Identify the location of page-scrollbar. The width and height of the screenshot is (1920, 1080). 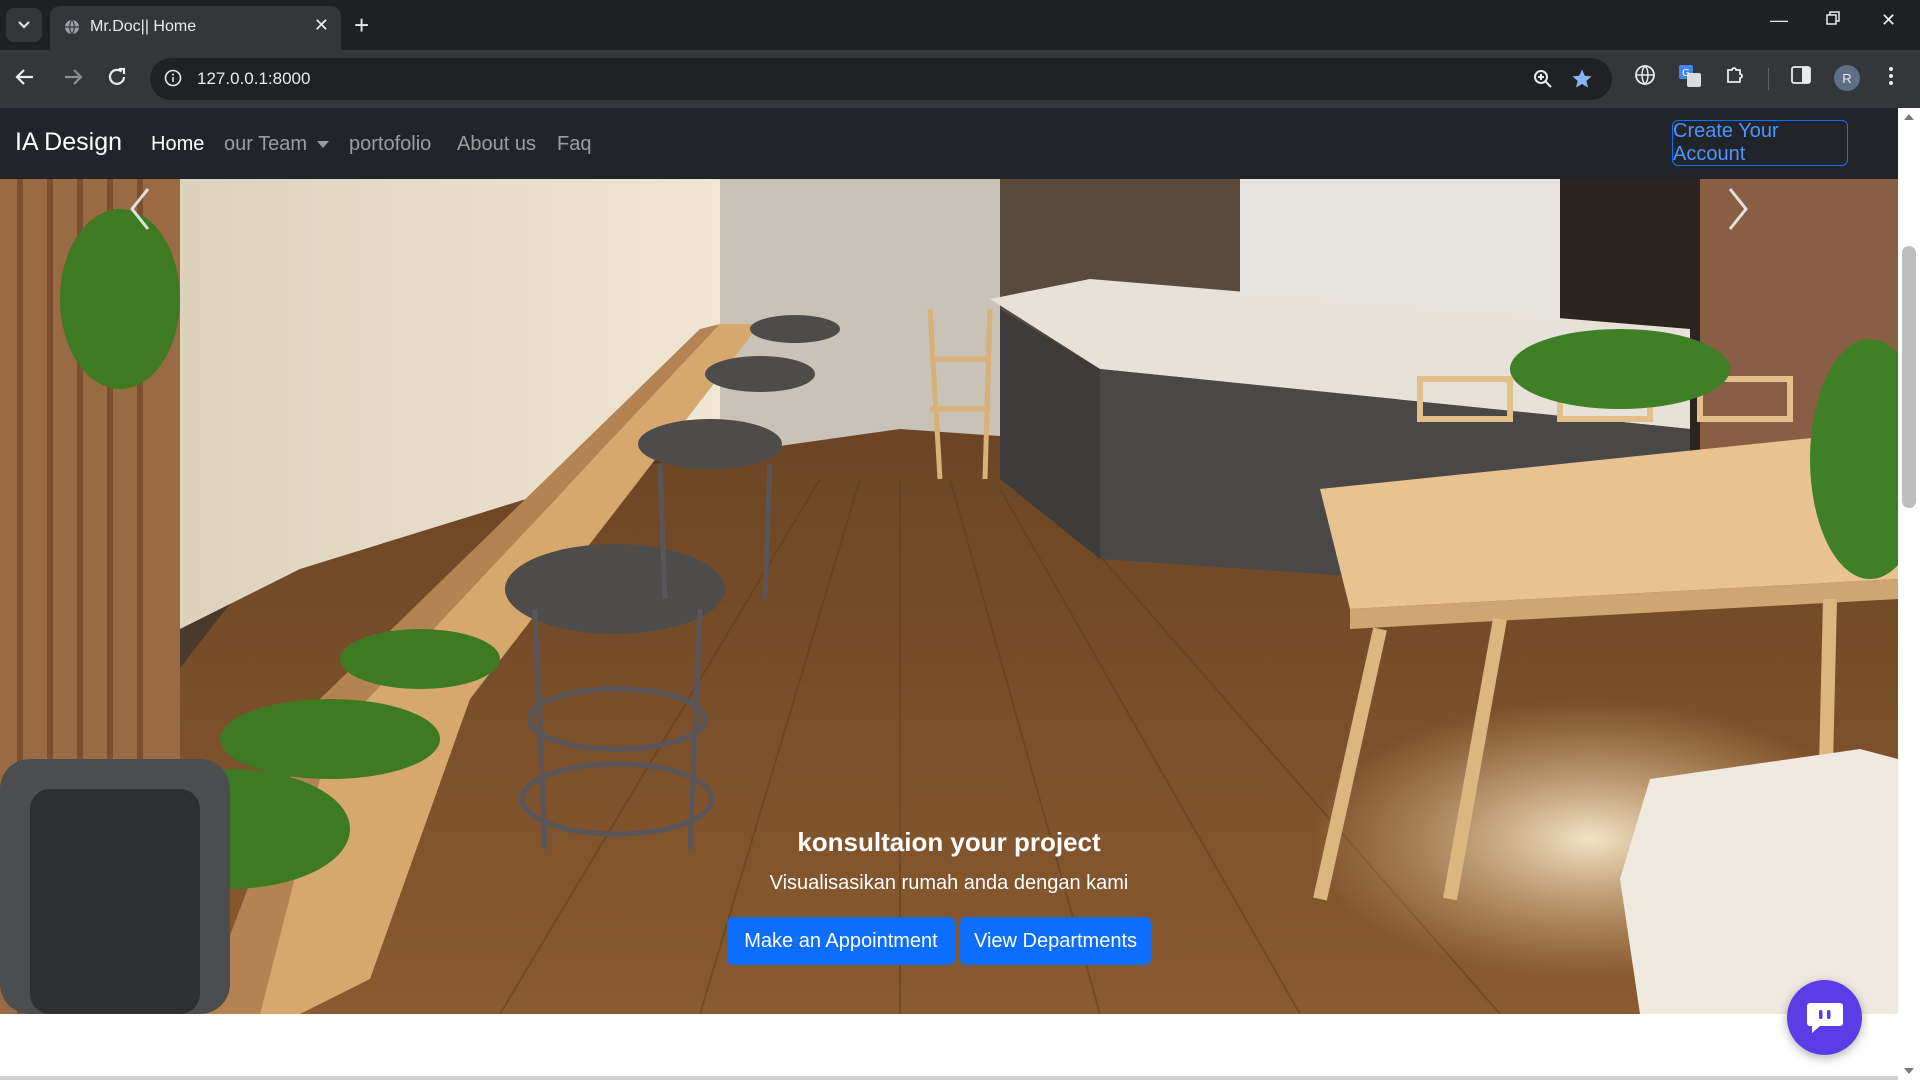
(1909, 594).